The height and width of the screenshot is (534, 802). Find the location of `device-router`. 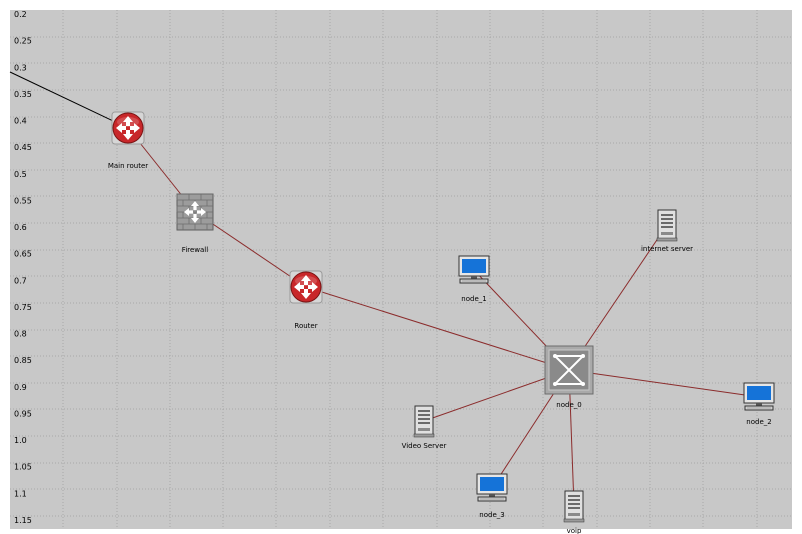

device-router is located at coordinates (306, 287).